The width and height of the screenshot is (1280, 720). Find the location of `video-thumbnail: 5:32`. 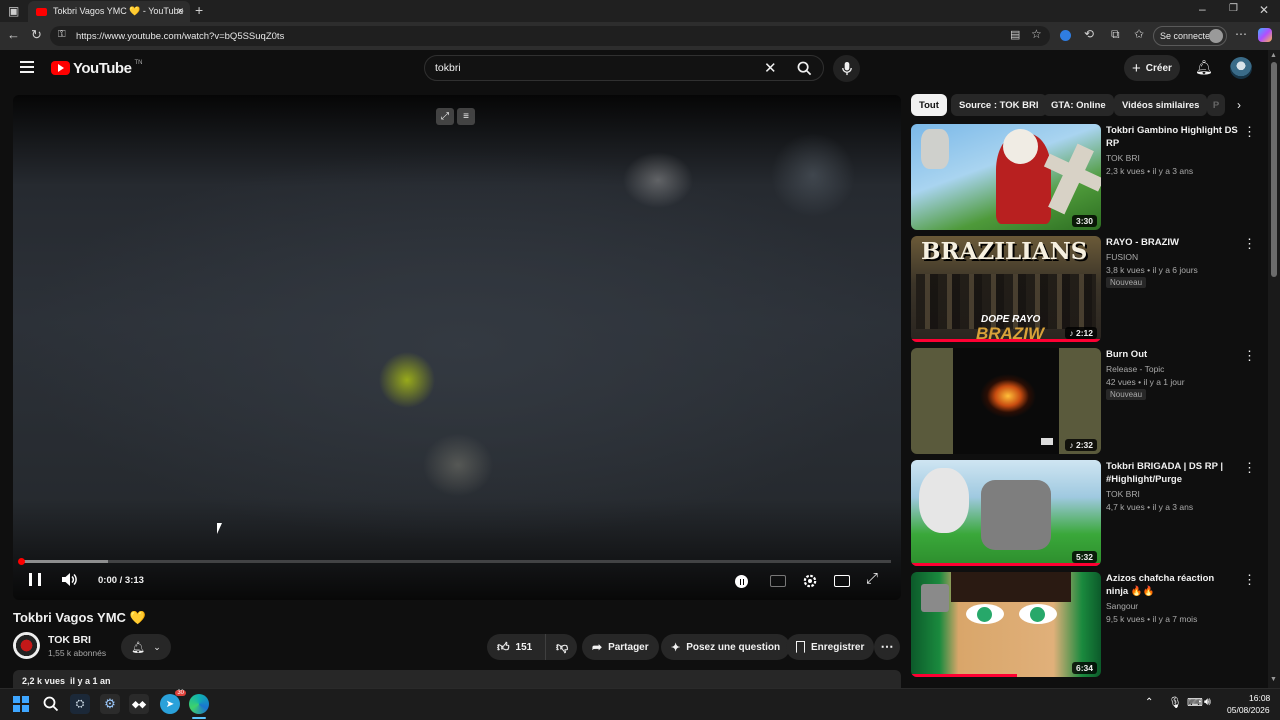

video-thumbnail: 5:32 is located at coordinates (1006, 513).